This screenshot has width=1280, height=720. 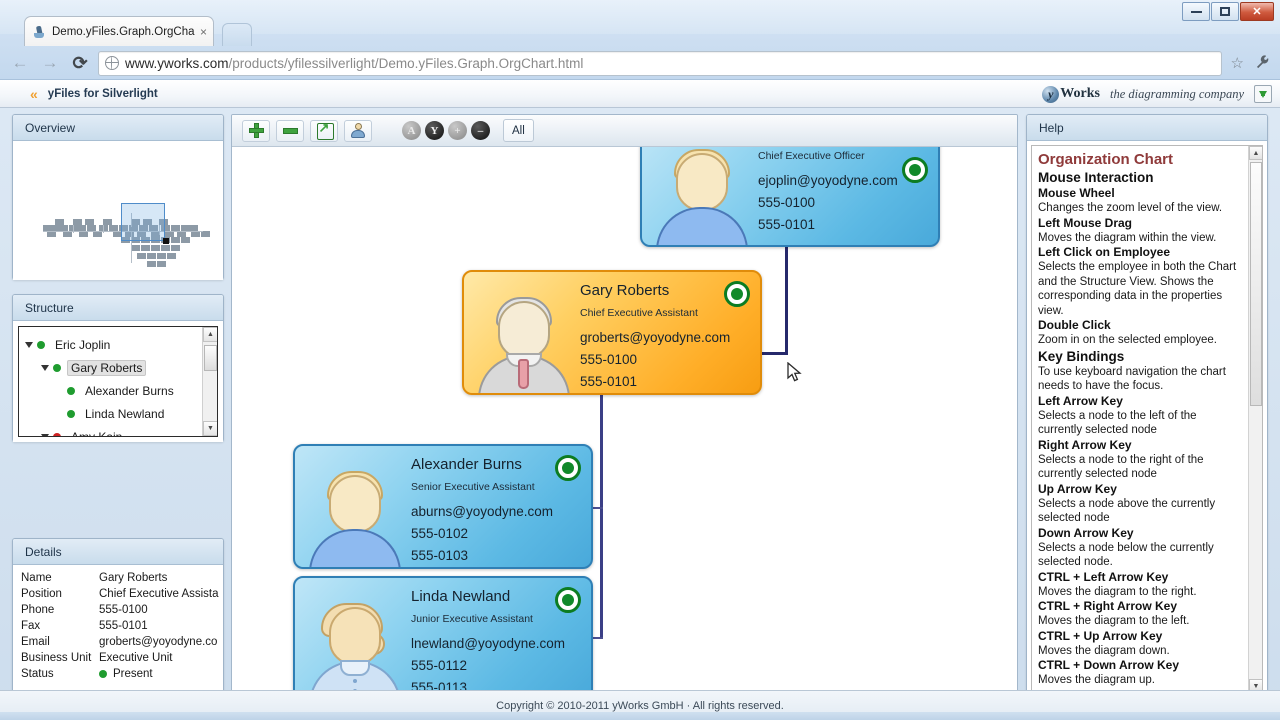 What do you see at coordinates (1081, 356) in the screenshot?
I see `help-h2: Key Bindings` at bounding box center [1081, 356].